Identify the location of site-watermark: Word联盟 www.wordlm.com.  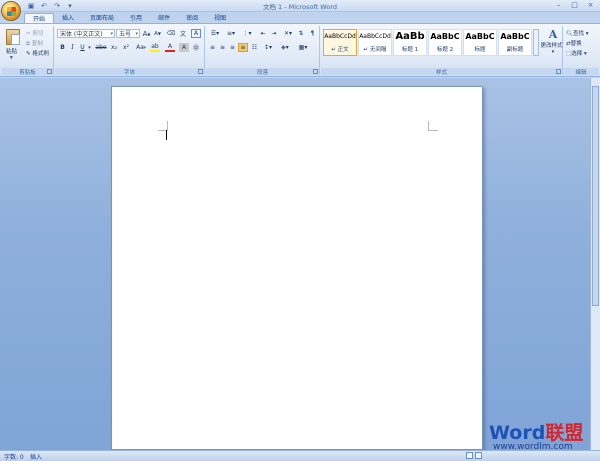
(541, 438).